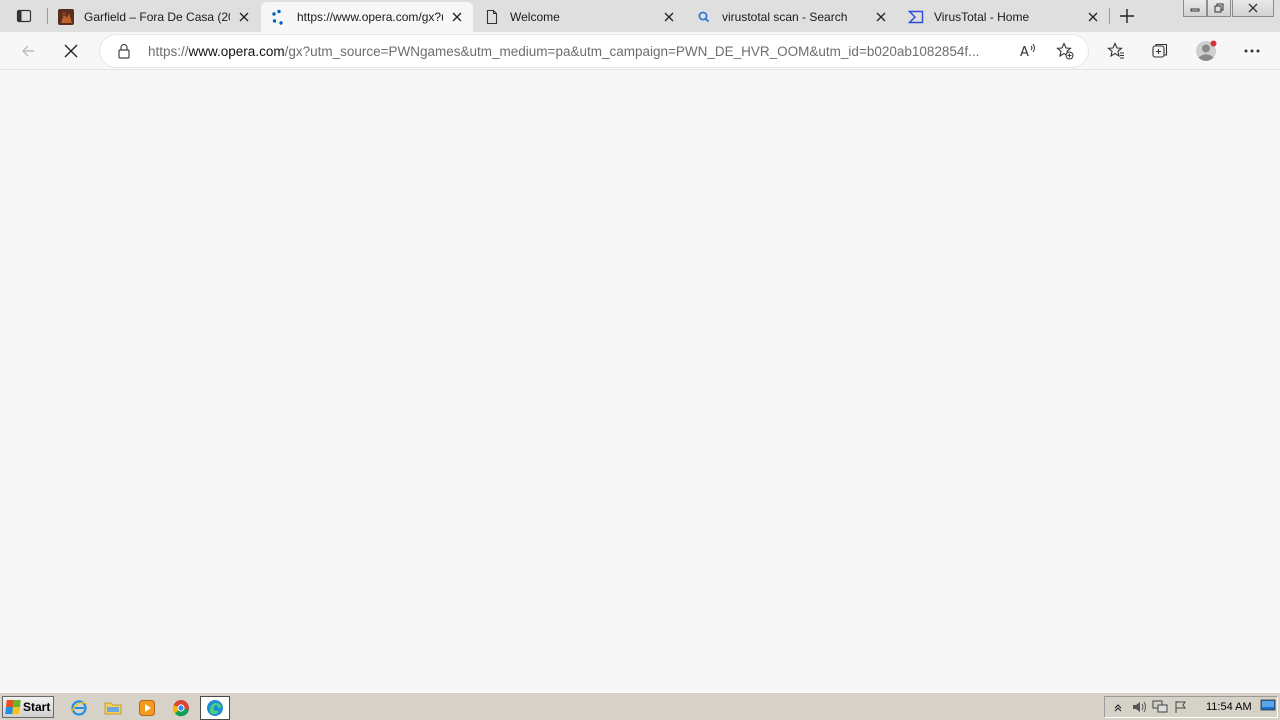 The width and height of the screenshot is (1280, 720). I want to click on restore-button, so click(1219, 8).